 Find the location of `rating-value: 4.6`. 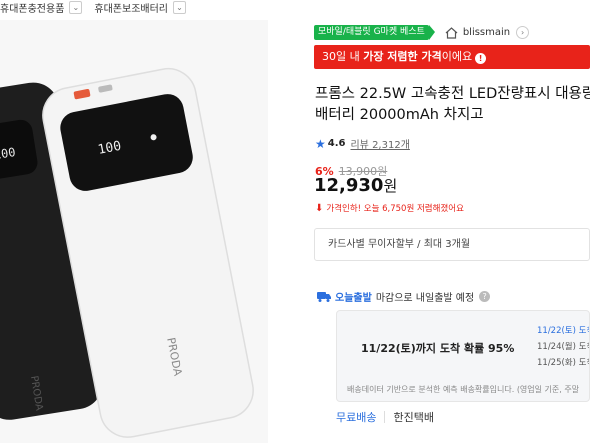

rating-value: 4.6 is located at coordinates (336, 143).